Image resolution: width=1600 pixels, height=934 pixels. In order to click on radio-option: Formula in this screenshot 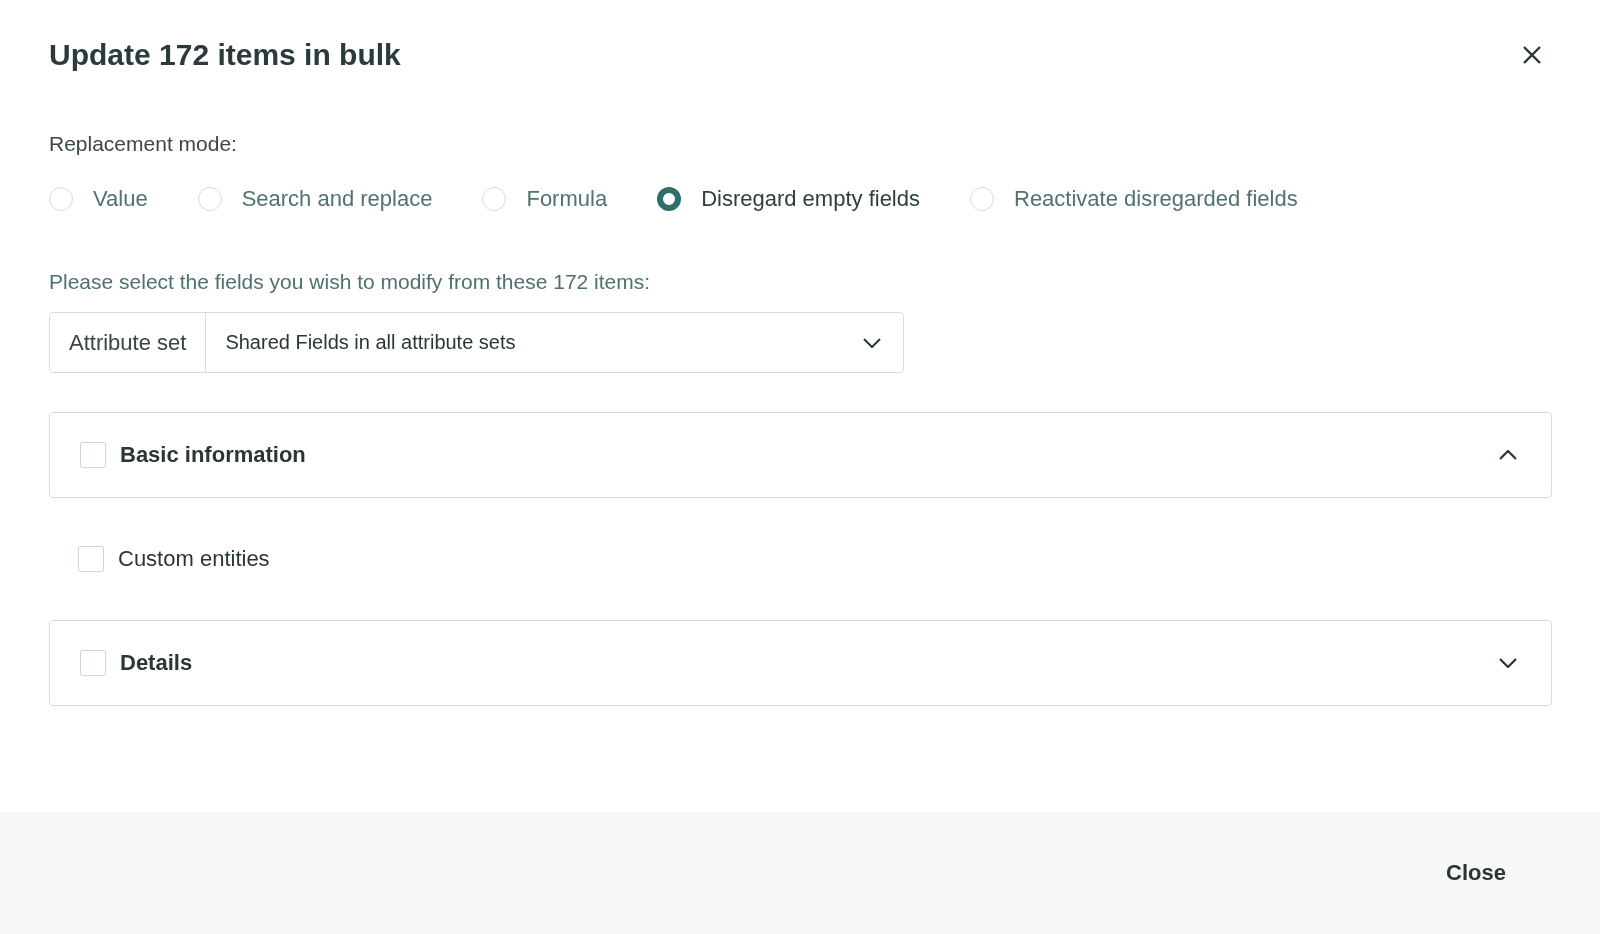, I will do `click(545, 199)`.